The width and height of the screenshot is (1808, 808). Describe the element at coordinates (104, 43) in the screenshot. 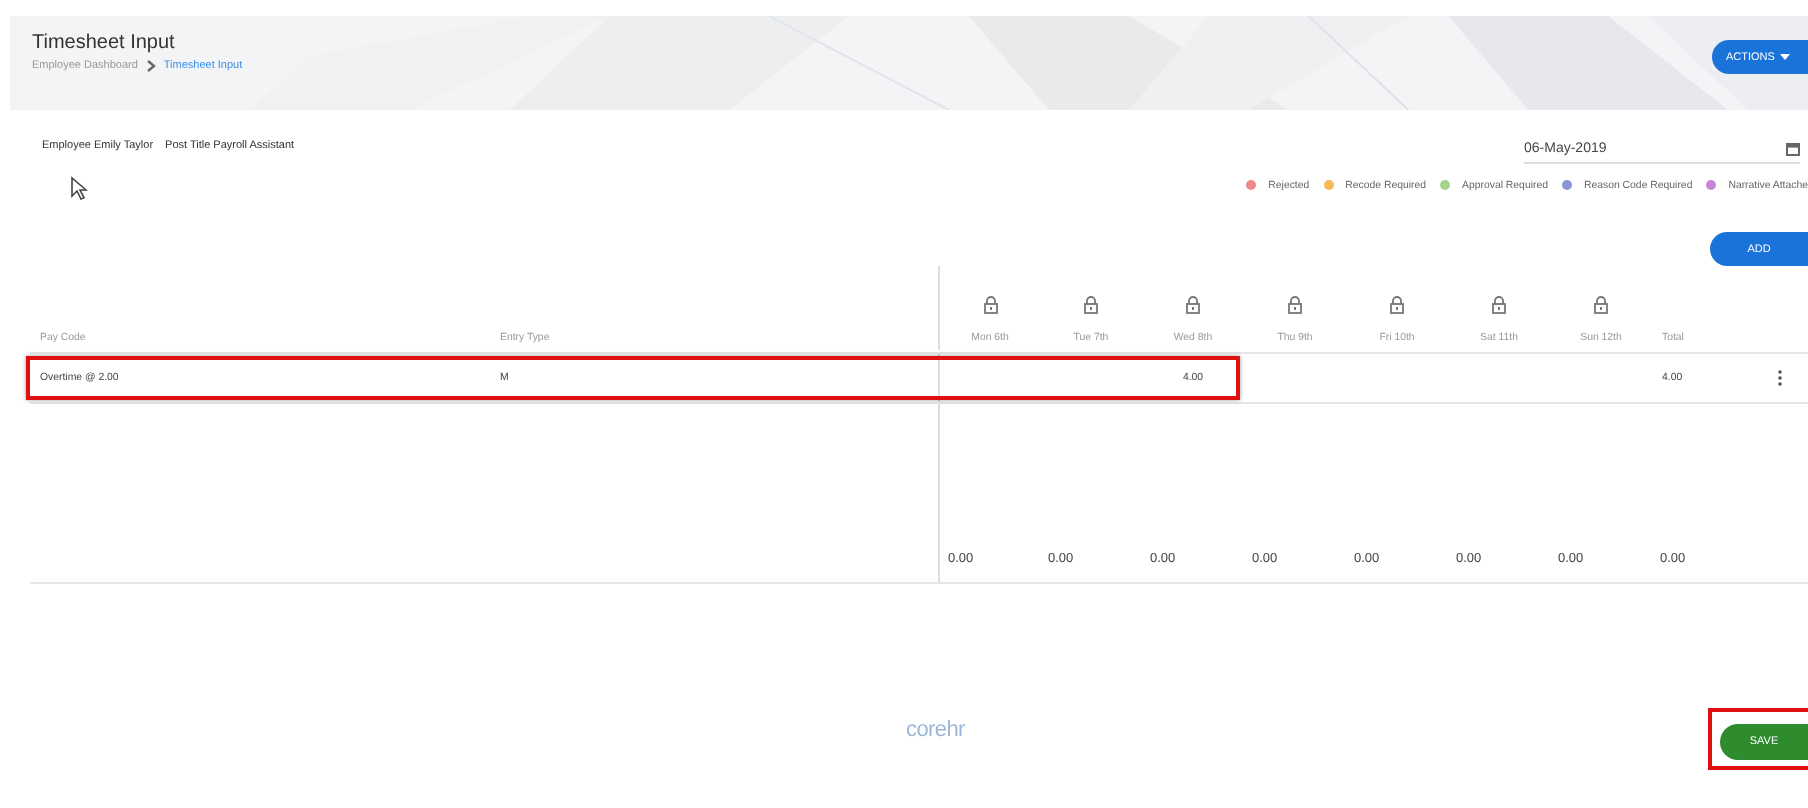

I see `page-title: Timesheet Input` at that location.